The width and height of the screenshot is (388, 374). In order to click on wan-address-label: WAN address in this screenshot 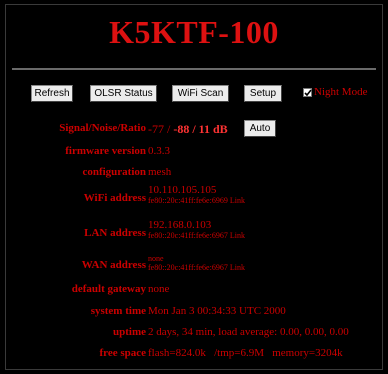, I will do `click(113, 265)`.